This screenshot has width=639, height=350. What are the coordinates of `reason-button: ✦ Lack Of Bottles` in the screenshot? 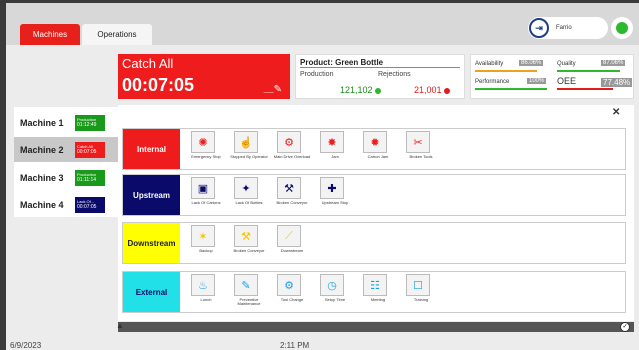 It's located at (250, 195).